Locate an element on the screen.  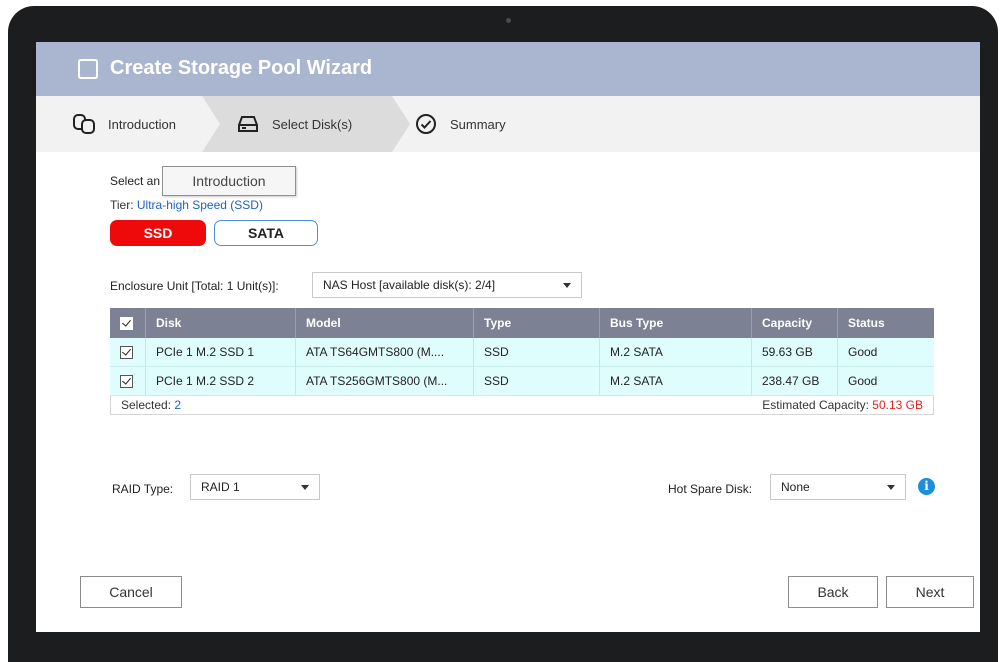
enclosure-value: NAS Host [available disk(s): 2/4] is located at coordinates (409, 285).